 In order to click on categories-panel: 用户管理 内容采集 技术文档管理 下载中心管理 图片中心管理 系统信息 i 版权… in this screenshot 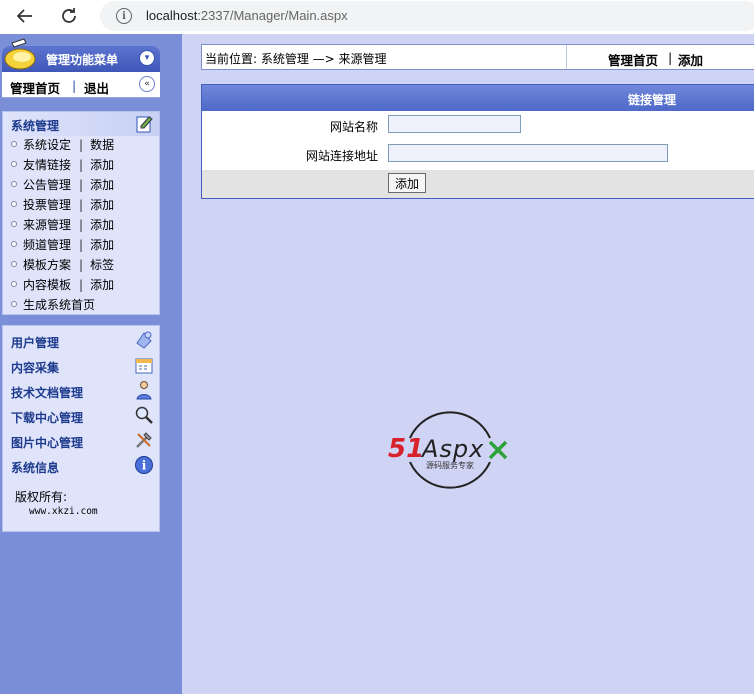, I will do `click(81, 428)`.